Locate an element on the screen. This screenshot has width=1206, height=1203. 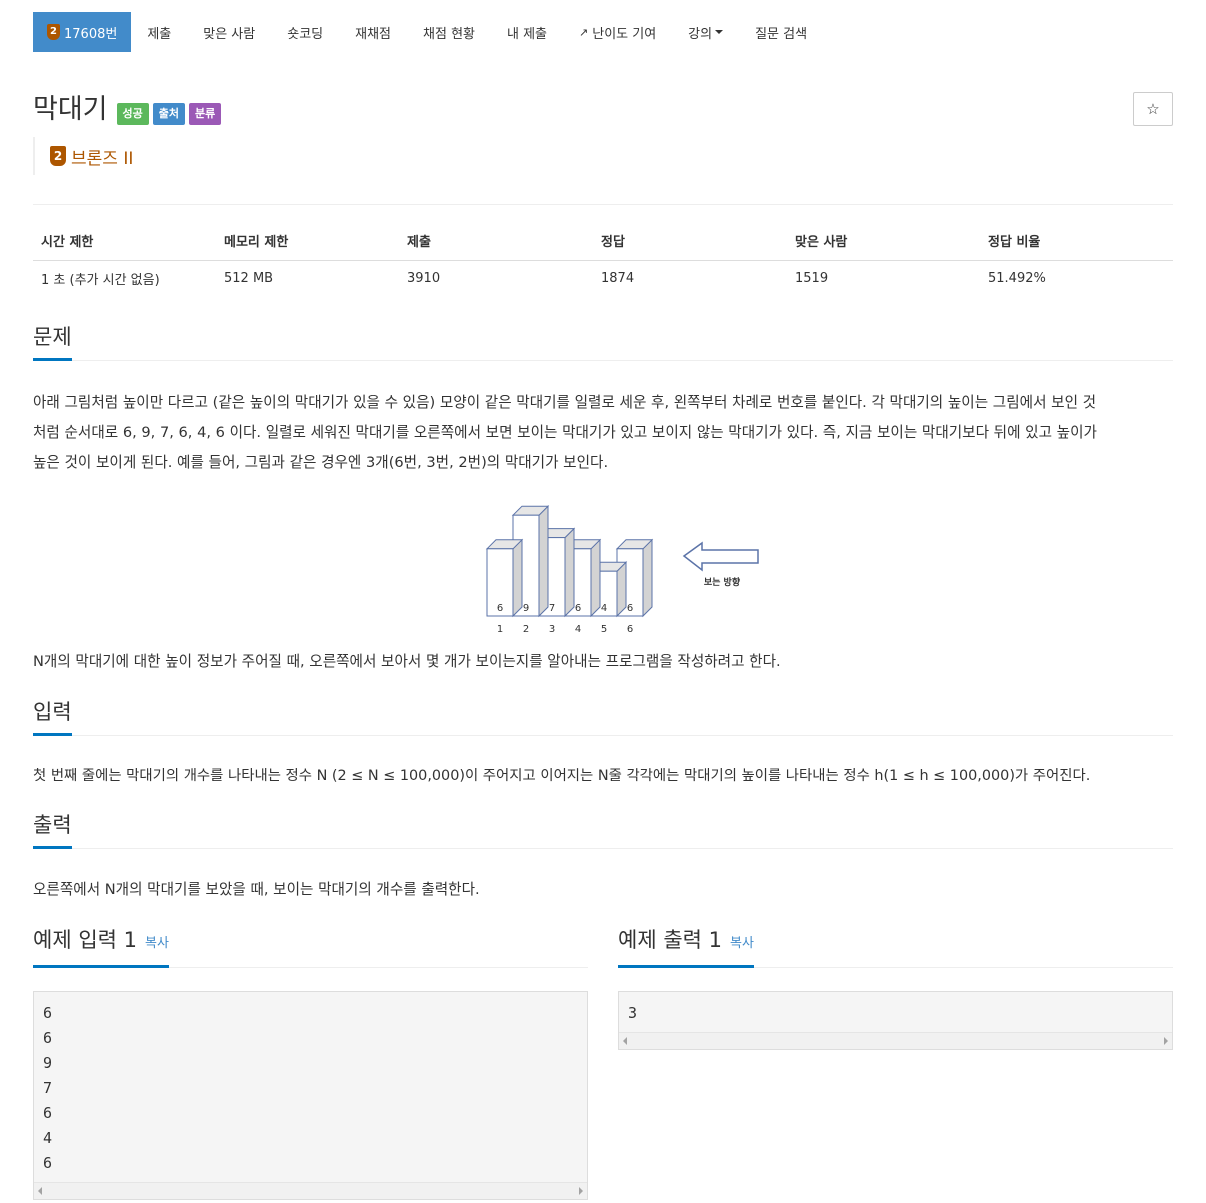
copy-sample-input-button: 복사 is located at coordinates (157, 943).